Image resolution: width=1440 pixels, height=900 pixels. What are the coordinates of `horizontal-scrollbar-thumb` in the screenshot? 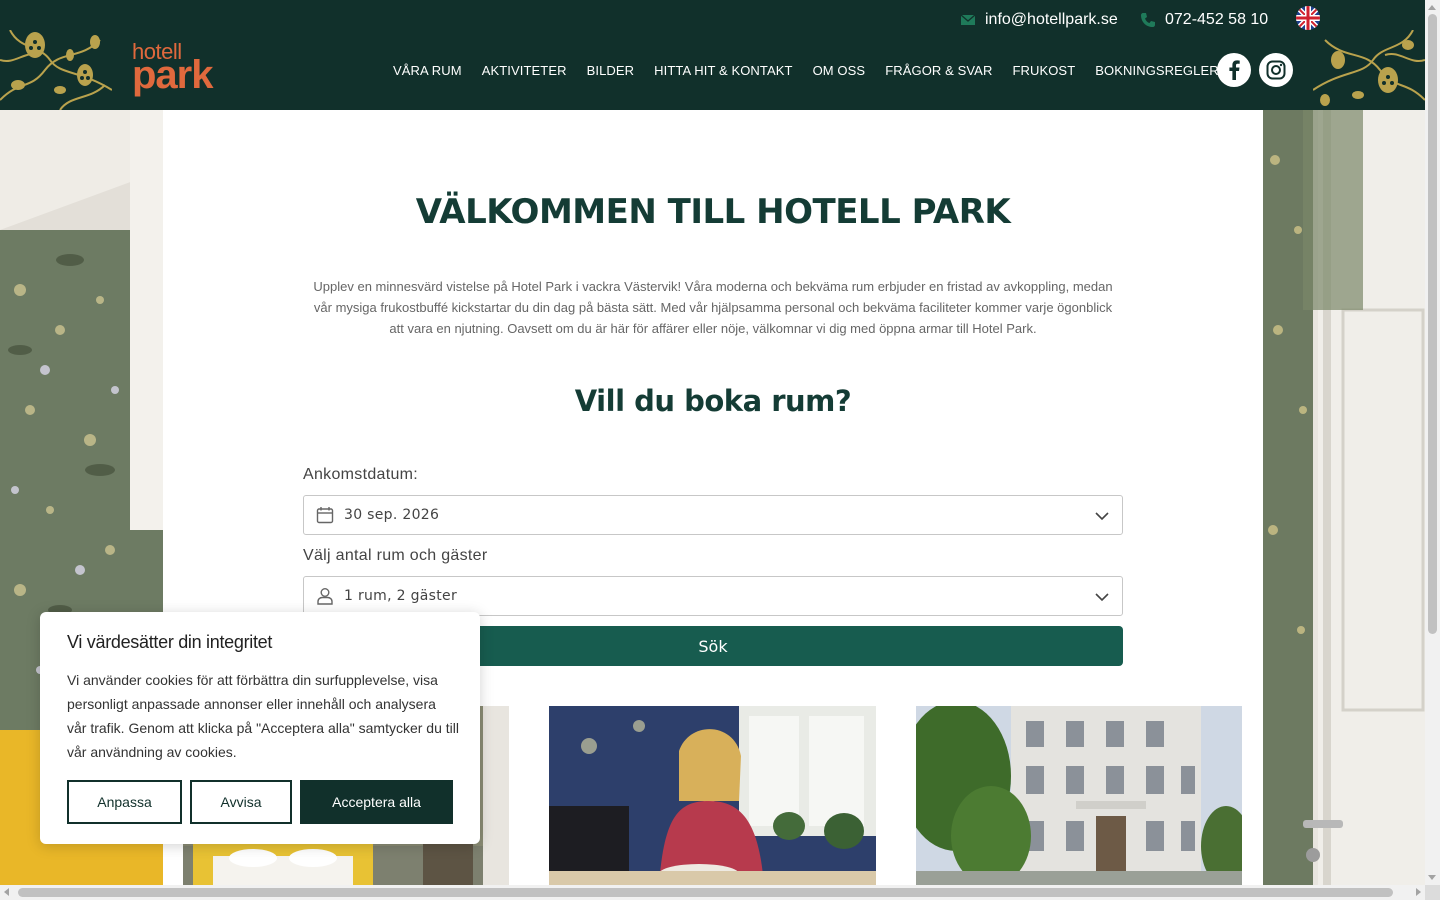 It's located at (705, 892).